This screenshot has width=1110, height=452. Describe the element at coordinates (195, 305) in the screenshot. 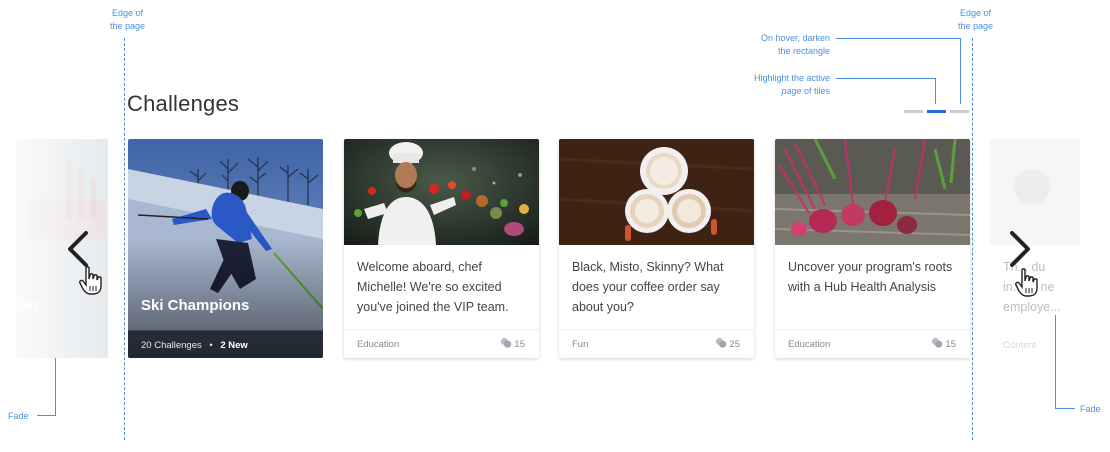

I see `featured-card-title: Ski Champions` at that location.